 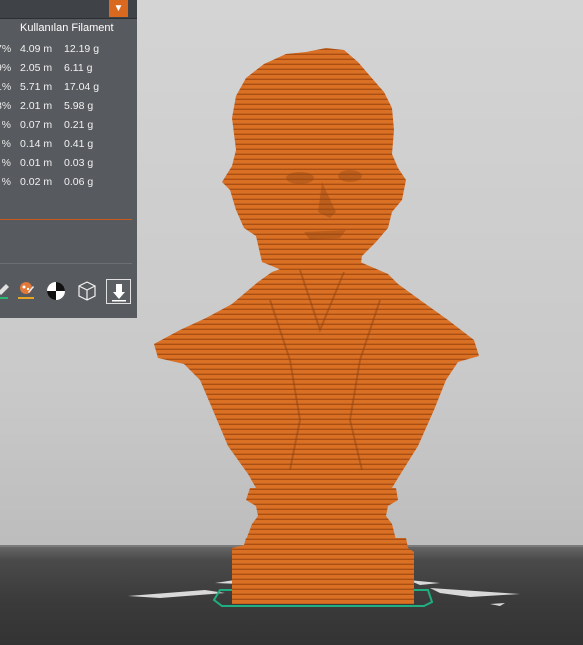 I want to click on download-arrow-icon, so click(x=118, y=292).